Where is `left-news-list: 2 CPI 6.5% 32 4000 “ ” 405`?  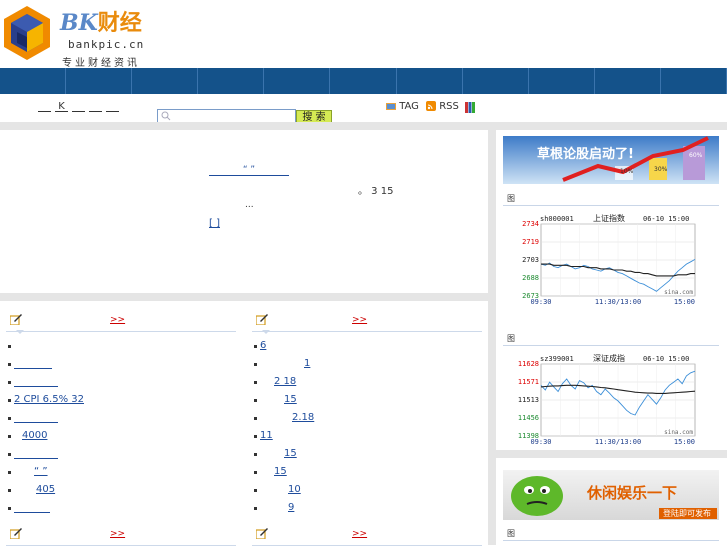 left-news-list: 2 CPI 6.5% 32 4000 “ ” 405 is located at coordinates (46, 427).